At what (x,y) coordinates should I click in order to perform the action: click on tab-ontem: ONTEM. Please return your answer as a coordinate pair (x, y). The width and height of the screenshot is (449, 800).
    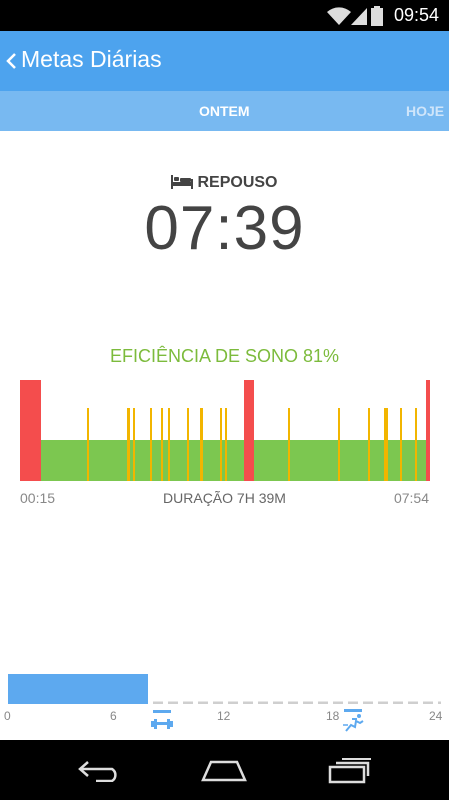
    Looking at the image, I should click on (224, 111).